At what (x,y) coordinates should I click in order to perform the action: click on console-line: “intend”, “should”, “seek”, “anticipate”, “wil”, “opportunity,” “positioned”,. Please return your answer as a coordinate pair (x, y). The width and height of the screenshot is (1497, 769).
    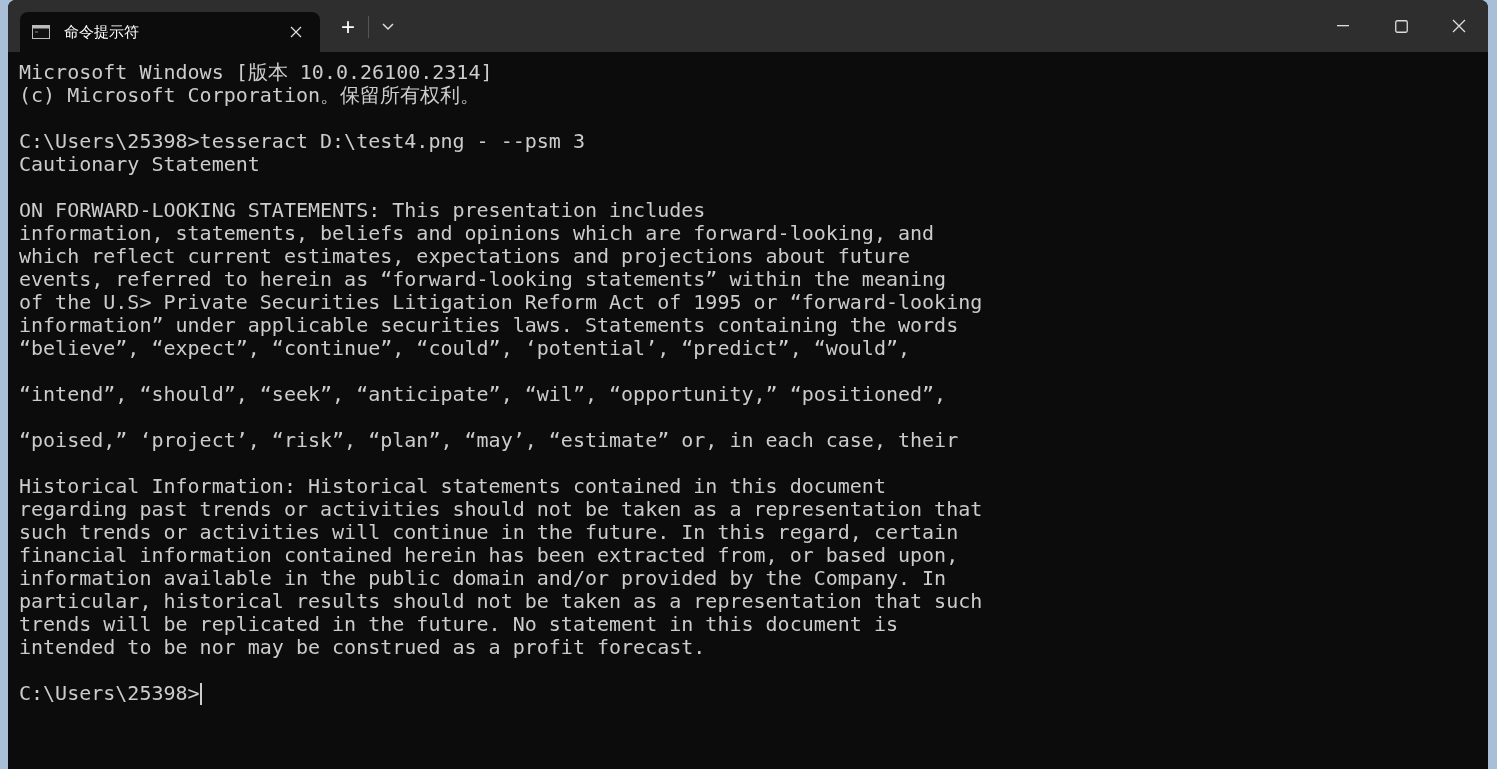
    Looking at the image, I should click on (483, 394).